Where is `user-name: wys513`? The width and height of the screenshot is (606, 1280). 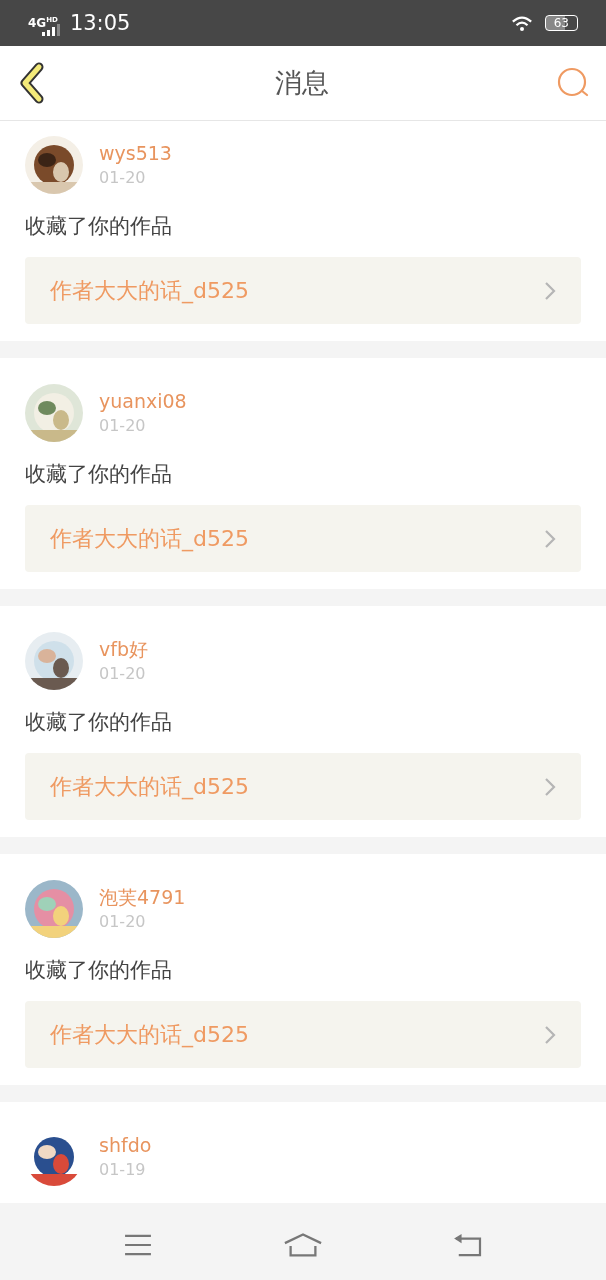 user-name: wys513 is located at coordinates (135, 153).